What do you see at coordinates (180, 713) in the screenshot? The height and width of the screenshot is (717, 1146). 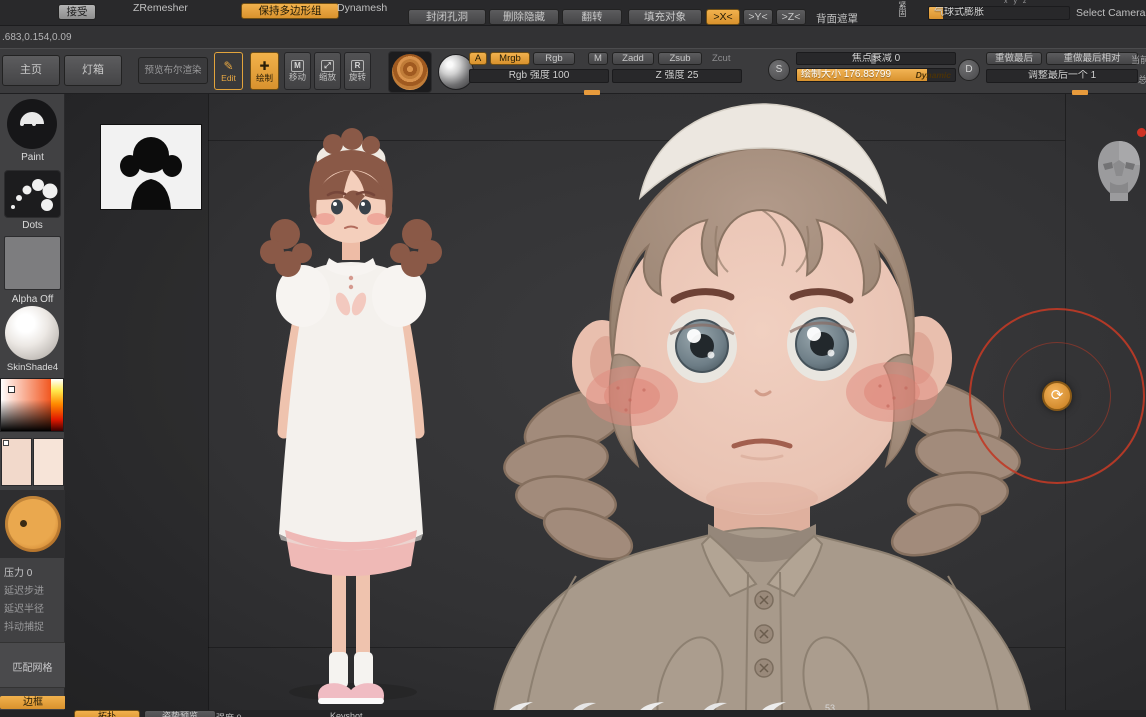 I see `pose-preview-tab: 姿势预览` at bounding box center [180, 713].